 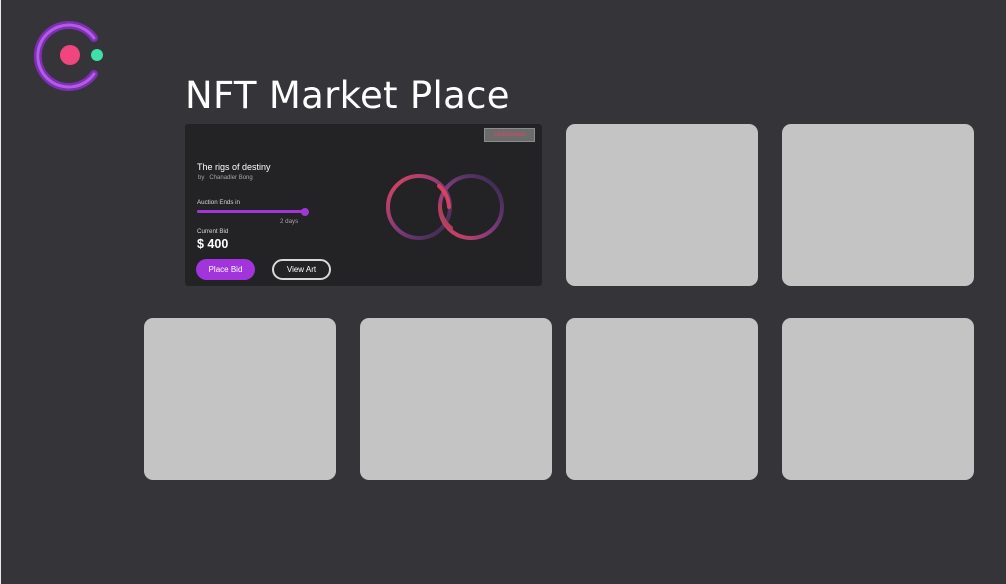 I want to click on auction-progress-fill, so click(x=251, y=211).